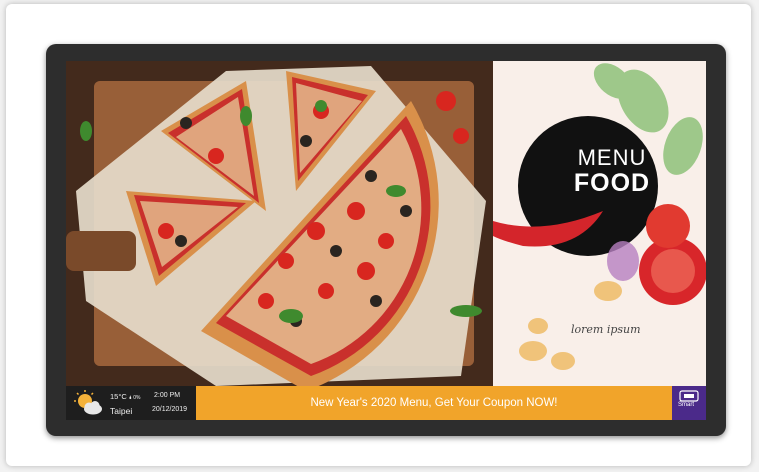 The image size is (759, 472). I want to click on brand-label: Smart, so click(686, 405).